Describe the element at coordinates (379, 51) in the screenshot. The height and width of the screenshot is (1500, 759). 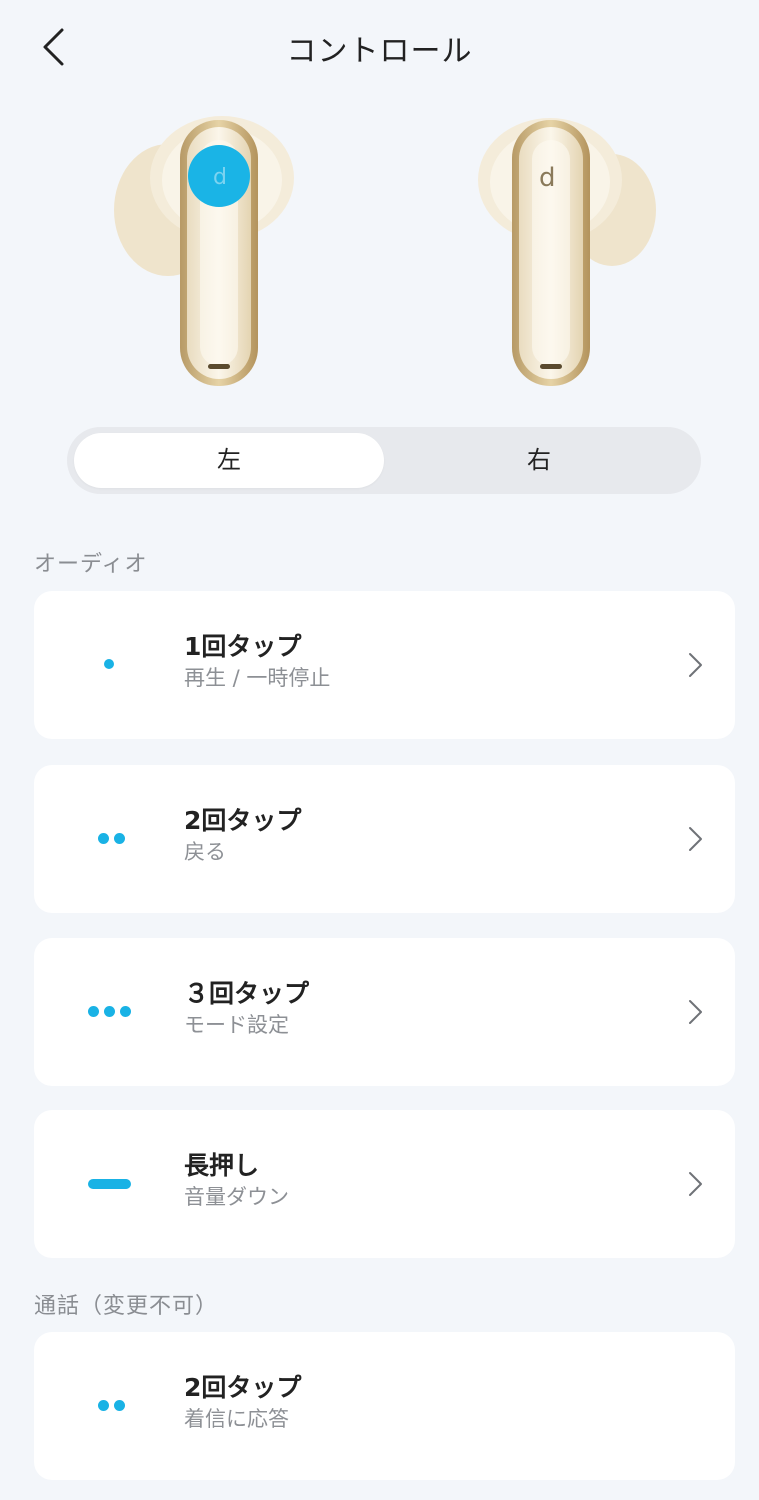
I see `page-title: コントロール` at that location.